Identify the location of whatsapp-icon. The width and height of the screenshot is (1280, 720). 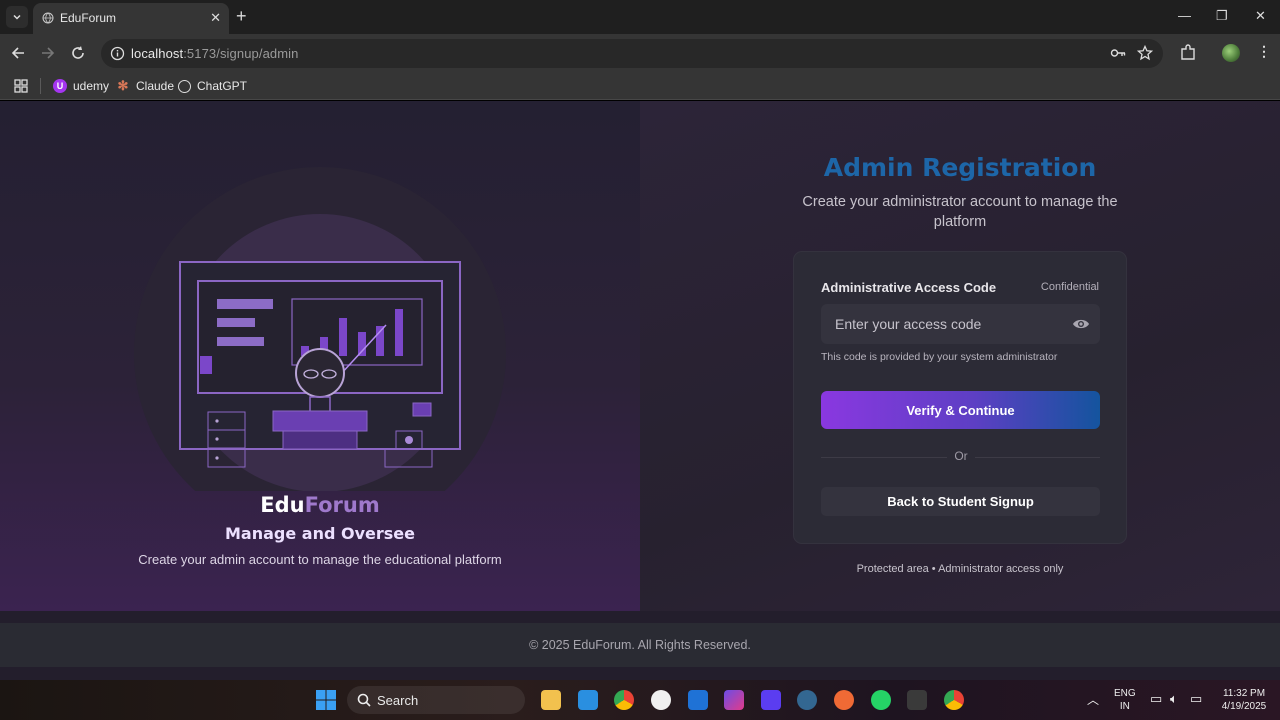
(881, 700).